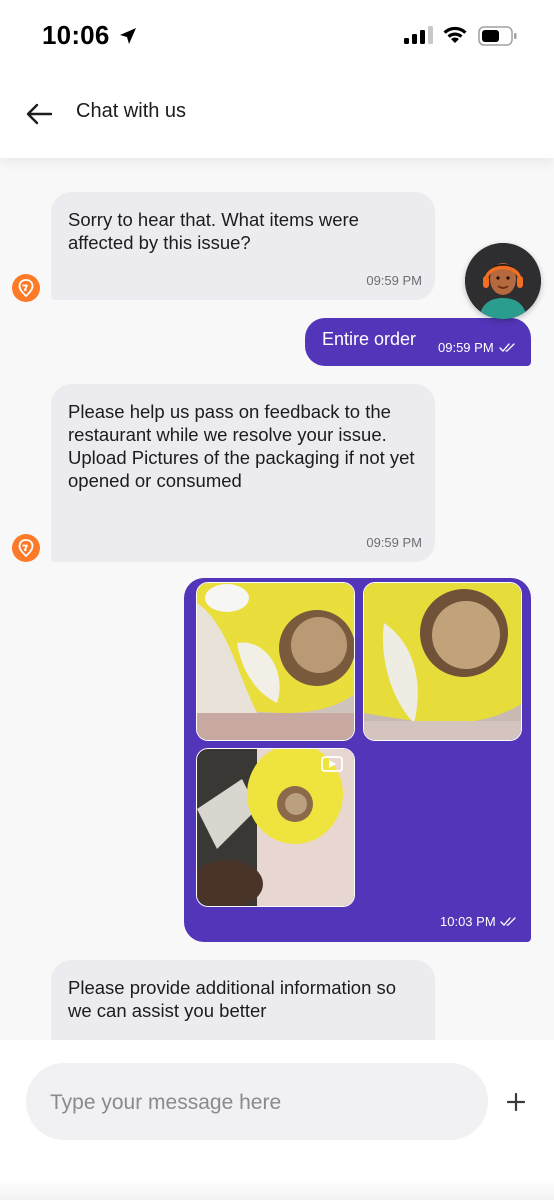  What do you see at coordinates (275, 827) in the screenshot?
I see `attached-video` at bounding box center [275, 827].